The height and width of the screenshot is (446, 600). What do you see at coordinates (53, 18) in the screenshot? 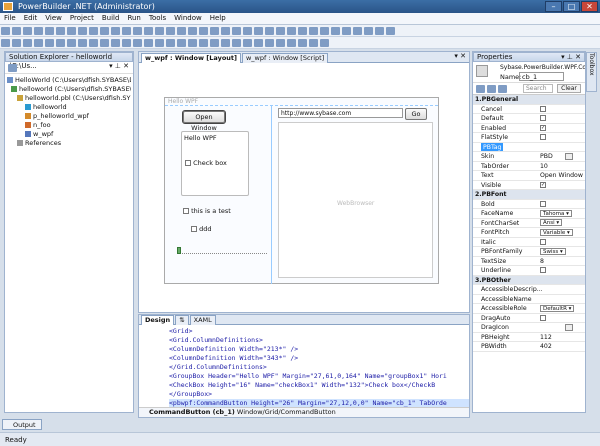
I see `menu-view: View` at bounding box center [53, 18].